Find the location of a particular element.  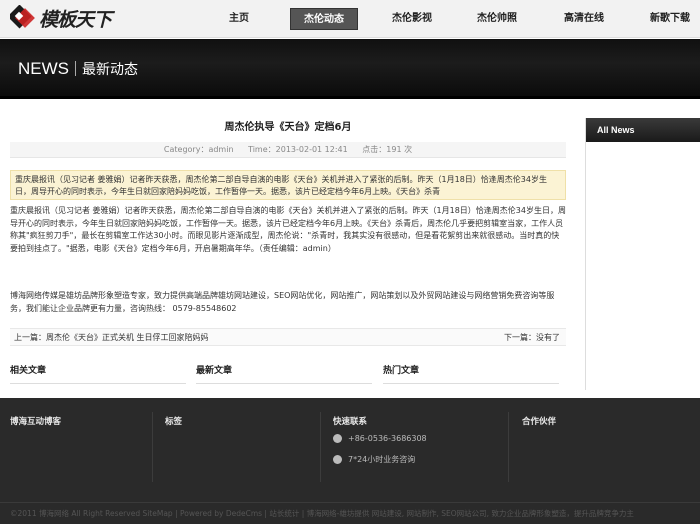

nav-item-photos: 杰伦帅照 is located at coordinates (497, 19).